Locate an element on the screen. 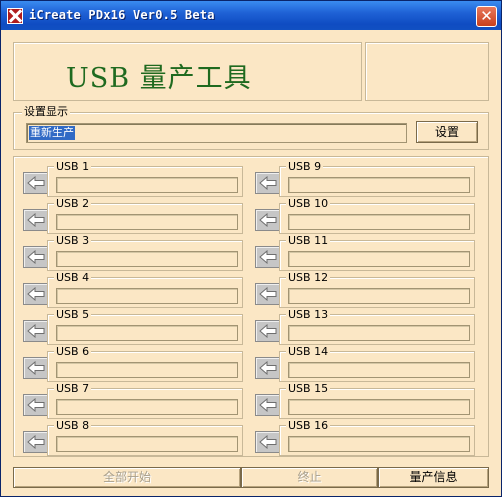 This screenshot has width=502, height=497. usb-port-frame: USB 14 is located at coordinates (377, 364).